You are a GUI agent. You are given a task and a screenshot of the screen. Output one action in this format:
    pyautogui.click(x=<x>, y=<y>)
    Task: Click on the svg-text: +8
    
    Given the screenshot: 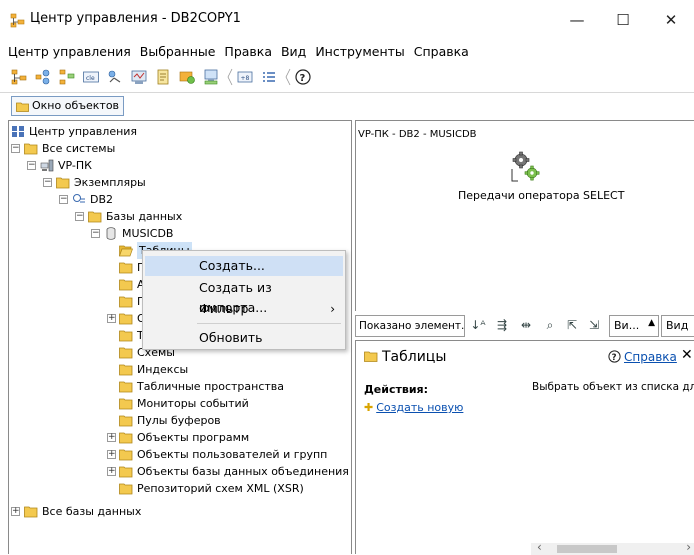 What is the action you would take?
    pyautogui.click(x=245, y=78)
    